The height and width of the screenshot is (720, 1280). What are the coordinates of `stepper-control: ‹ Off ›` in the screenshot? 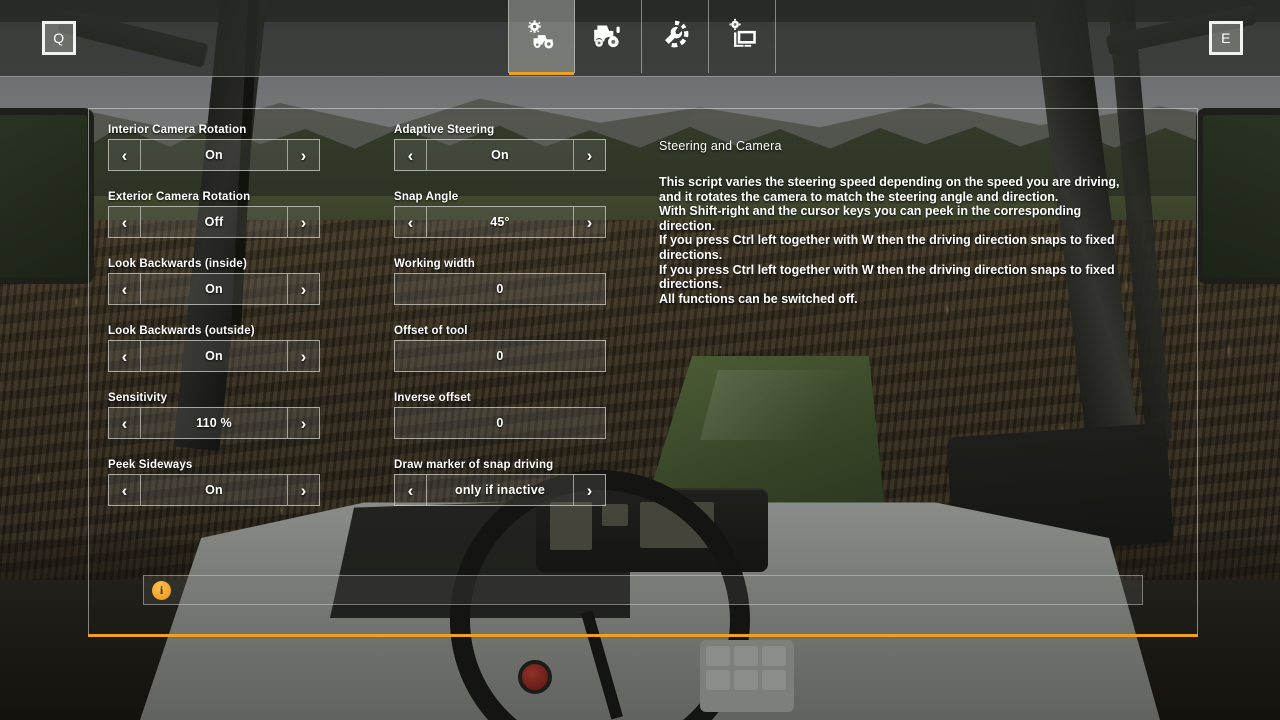 It's located at (214, 222).